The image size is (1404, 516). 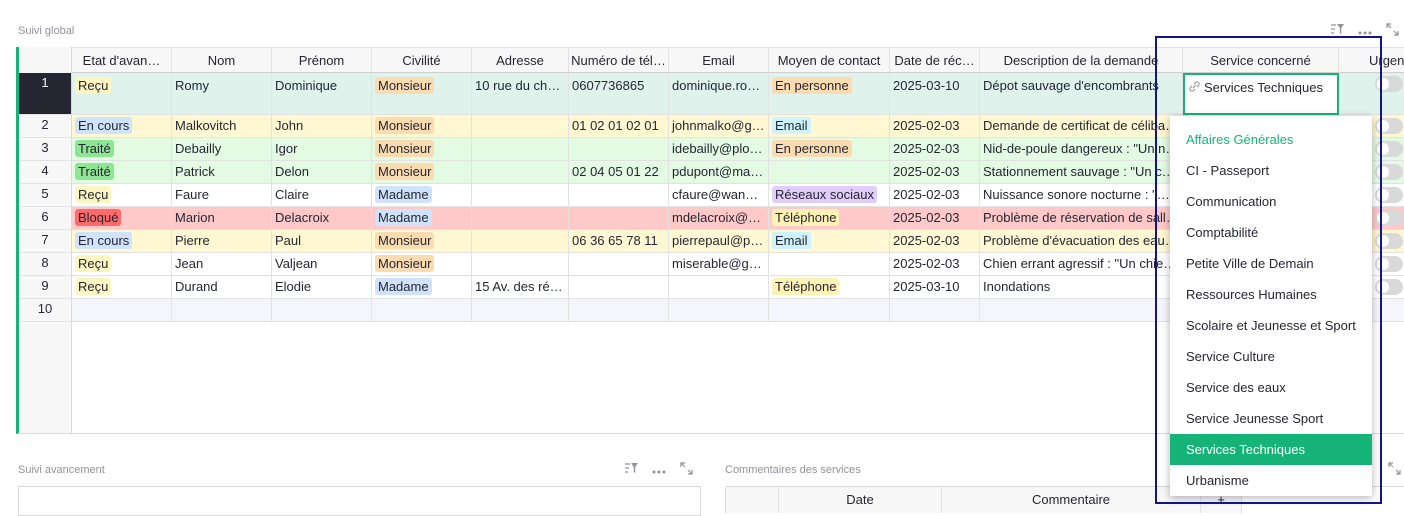 What do you see at coordinates (1271, 294) in the screenshot?
I see `dropdown-option: Ressources Humaines` at bounding box center [1271, 294].